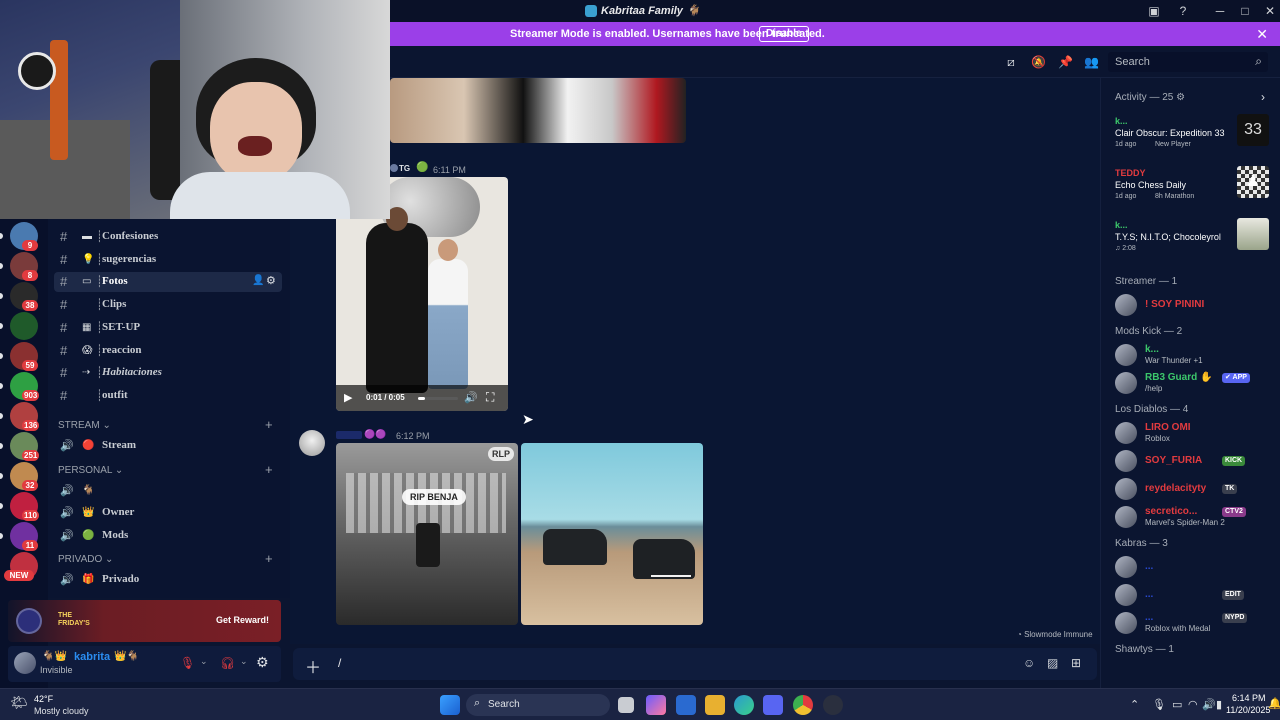  I want to click on channel-clips: # ┊ Clips, so click(168, 305).